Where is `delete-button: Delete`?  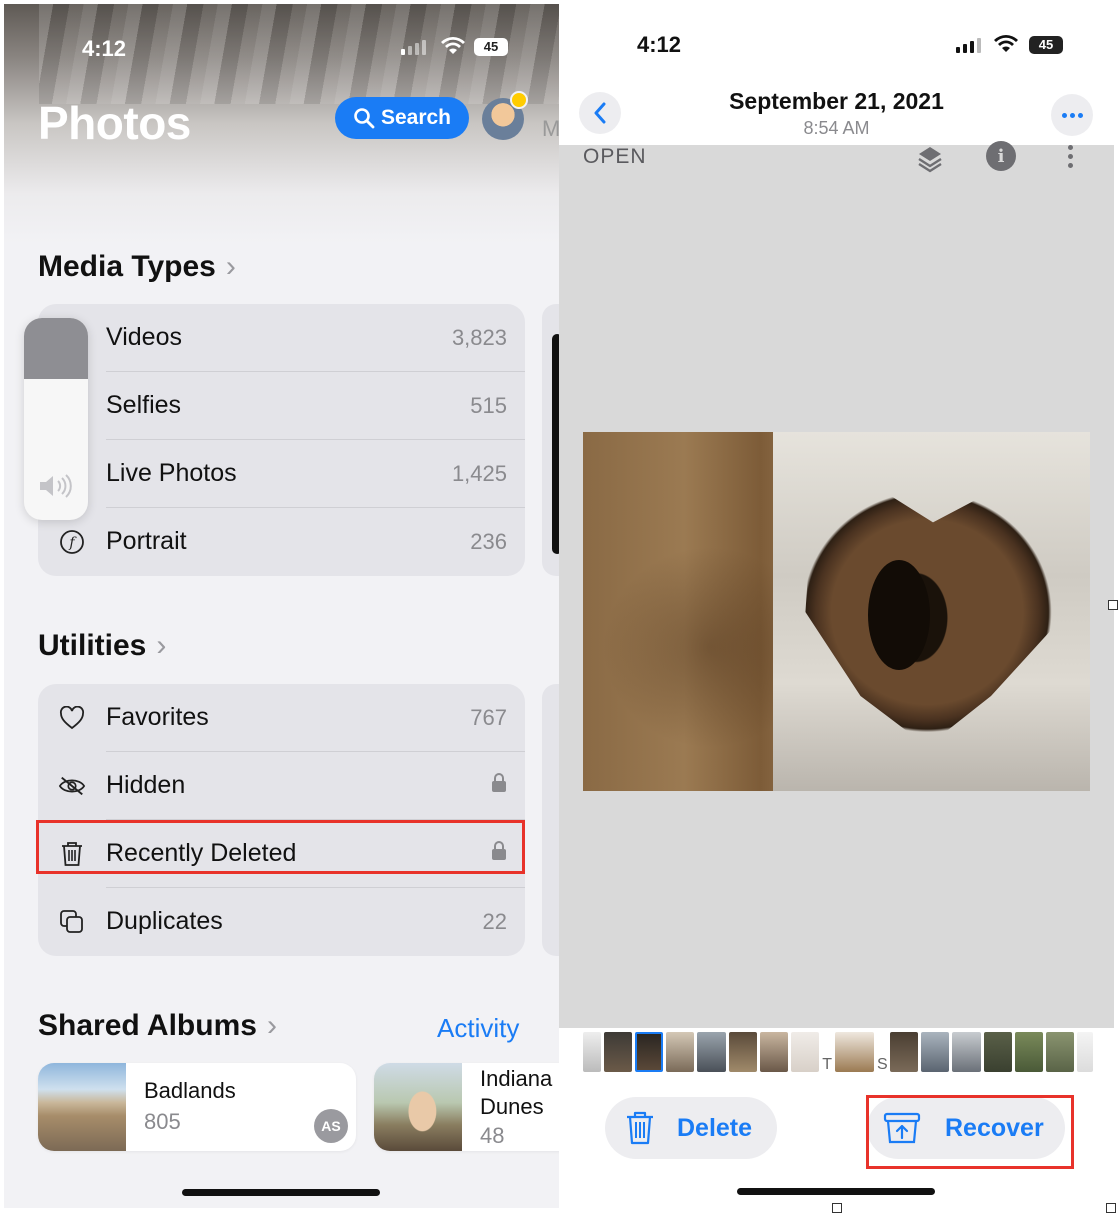
delete-button: Delete is located at coordinates (691, 1128).